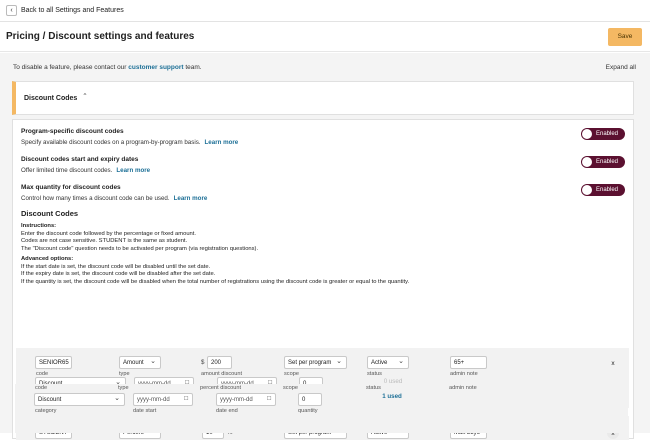 The height and width of the screenshot is (440, 650). What do you see at coordinates (79, 399) in the screenshot?
I see `category-select: Discount` at bounding box center [79, 399].